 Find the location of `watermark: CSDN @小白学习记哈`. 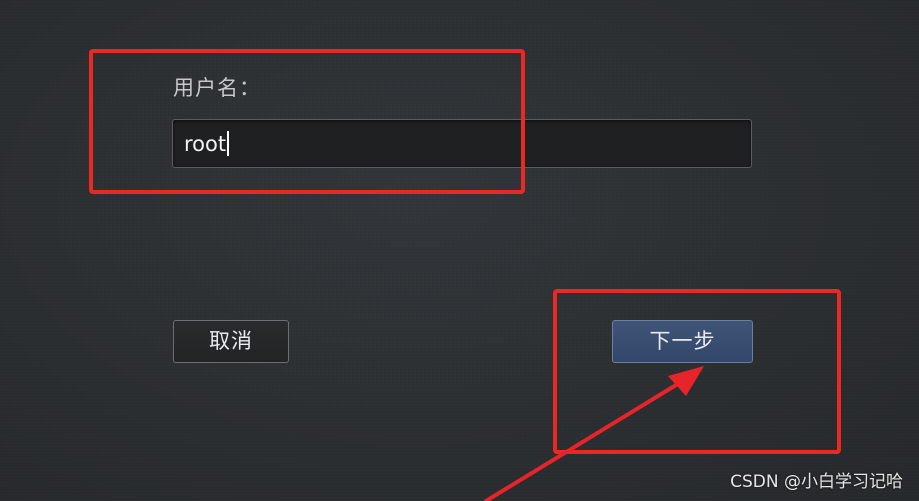

watermark: CSDN @小白学习记哈 is located at coordinates (816, 482).